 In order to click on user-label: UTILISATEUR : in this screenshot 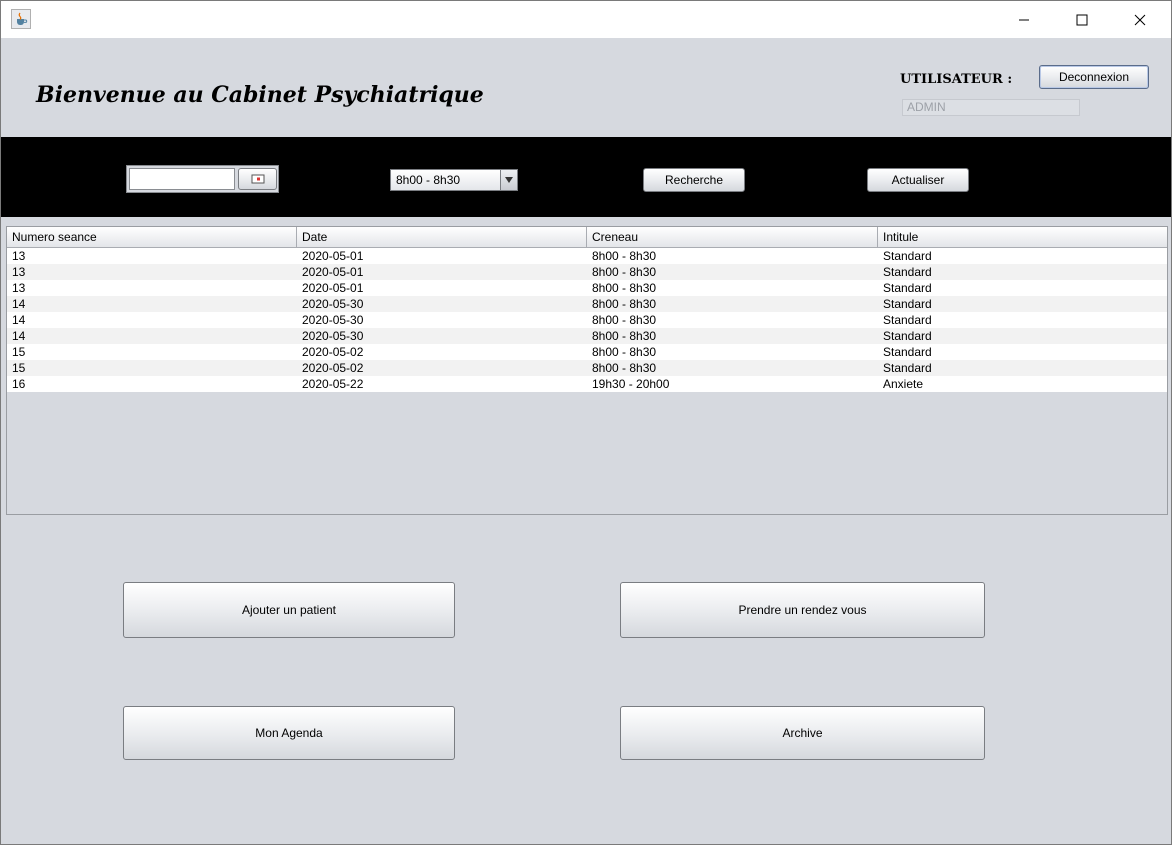, I will do `click(956, 79)`.